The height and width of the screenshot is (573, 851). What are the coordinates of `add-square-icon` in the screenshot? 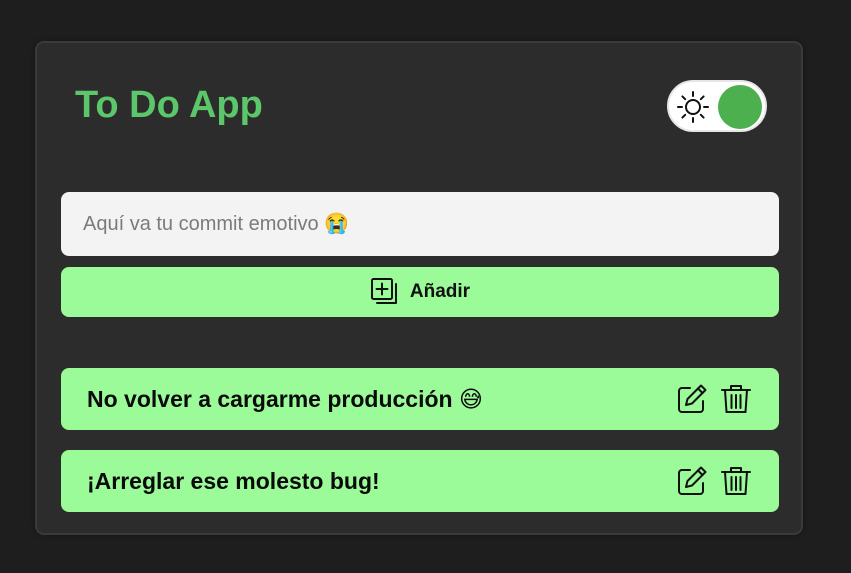 It's located at (385, 292).